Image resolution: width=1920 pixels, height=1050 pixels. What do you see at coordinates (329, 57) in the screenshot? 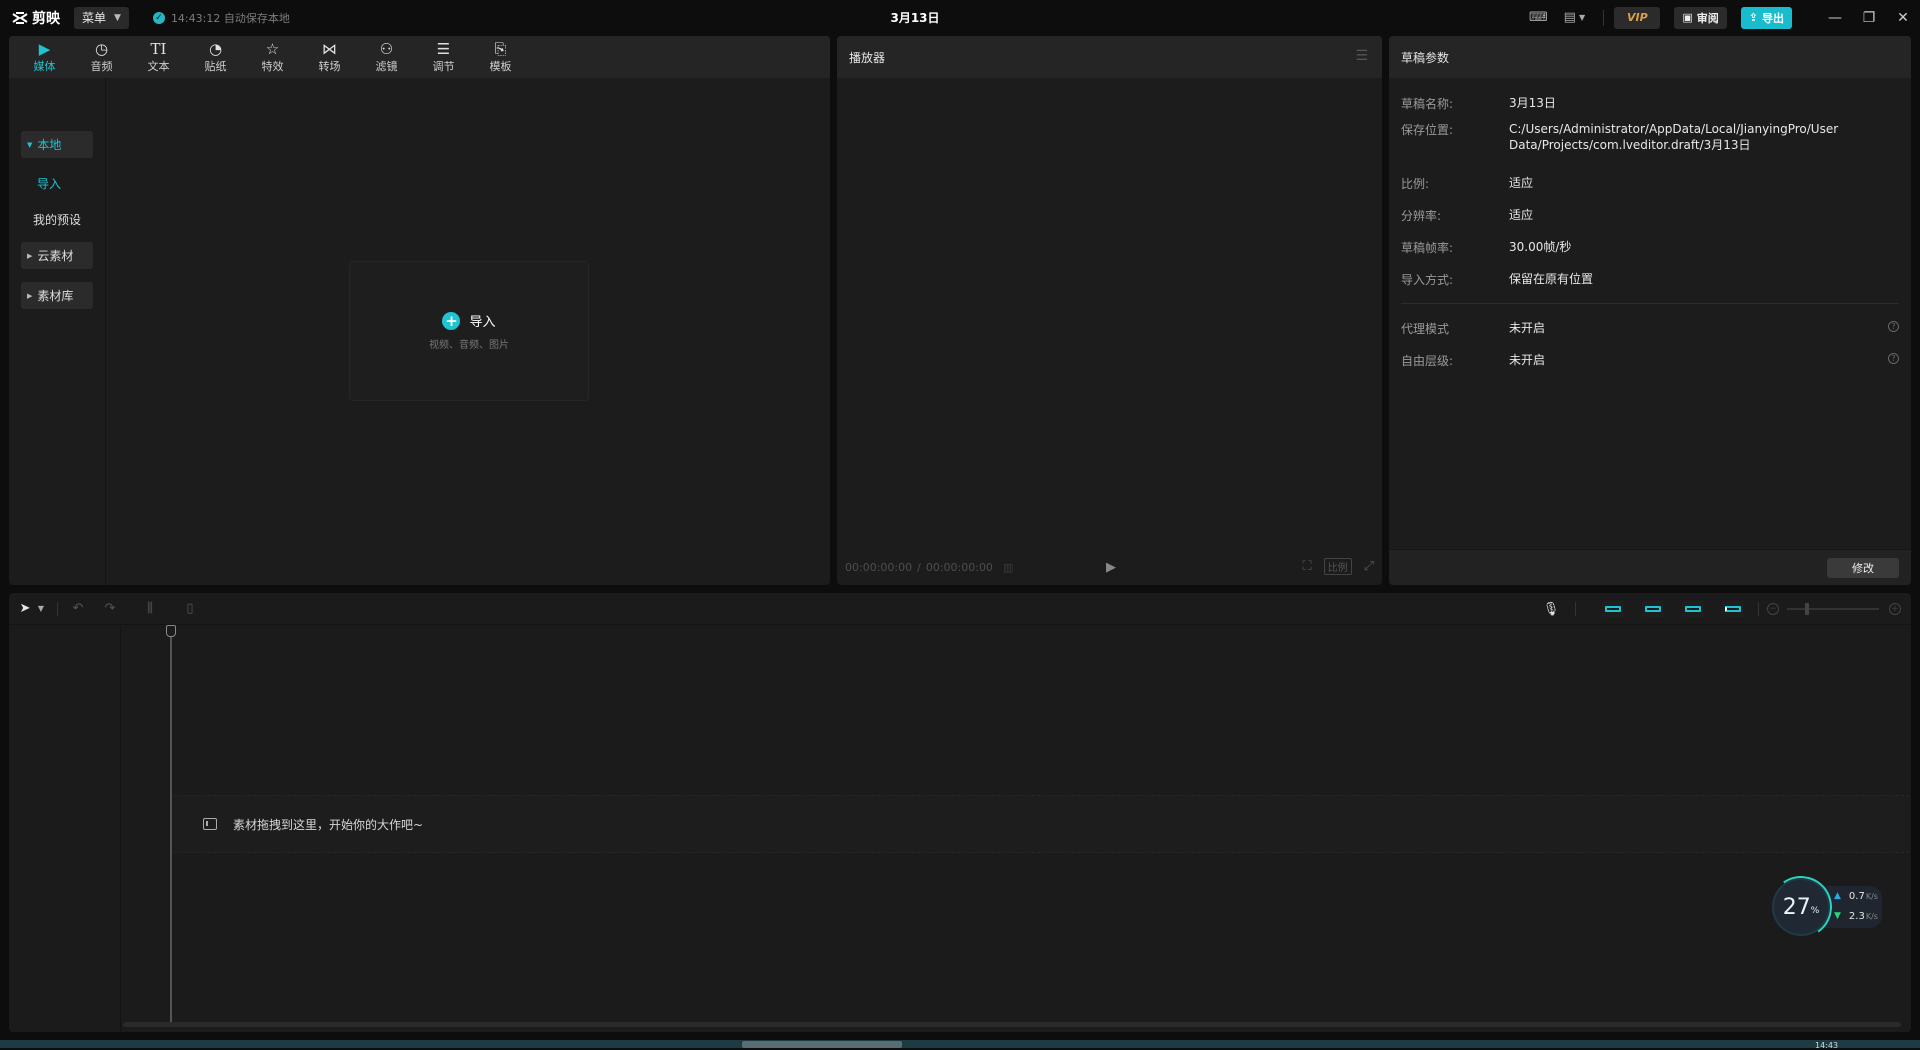
I see `tab-transition: ⋈ 转场` at bounding box center [329, 57].